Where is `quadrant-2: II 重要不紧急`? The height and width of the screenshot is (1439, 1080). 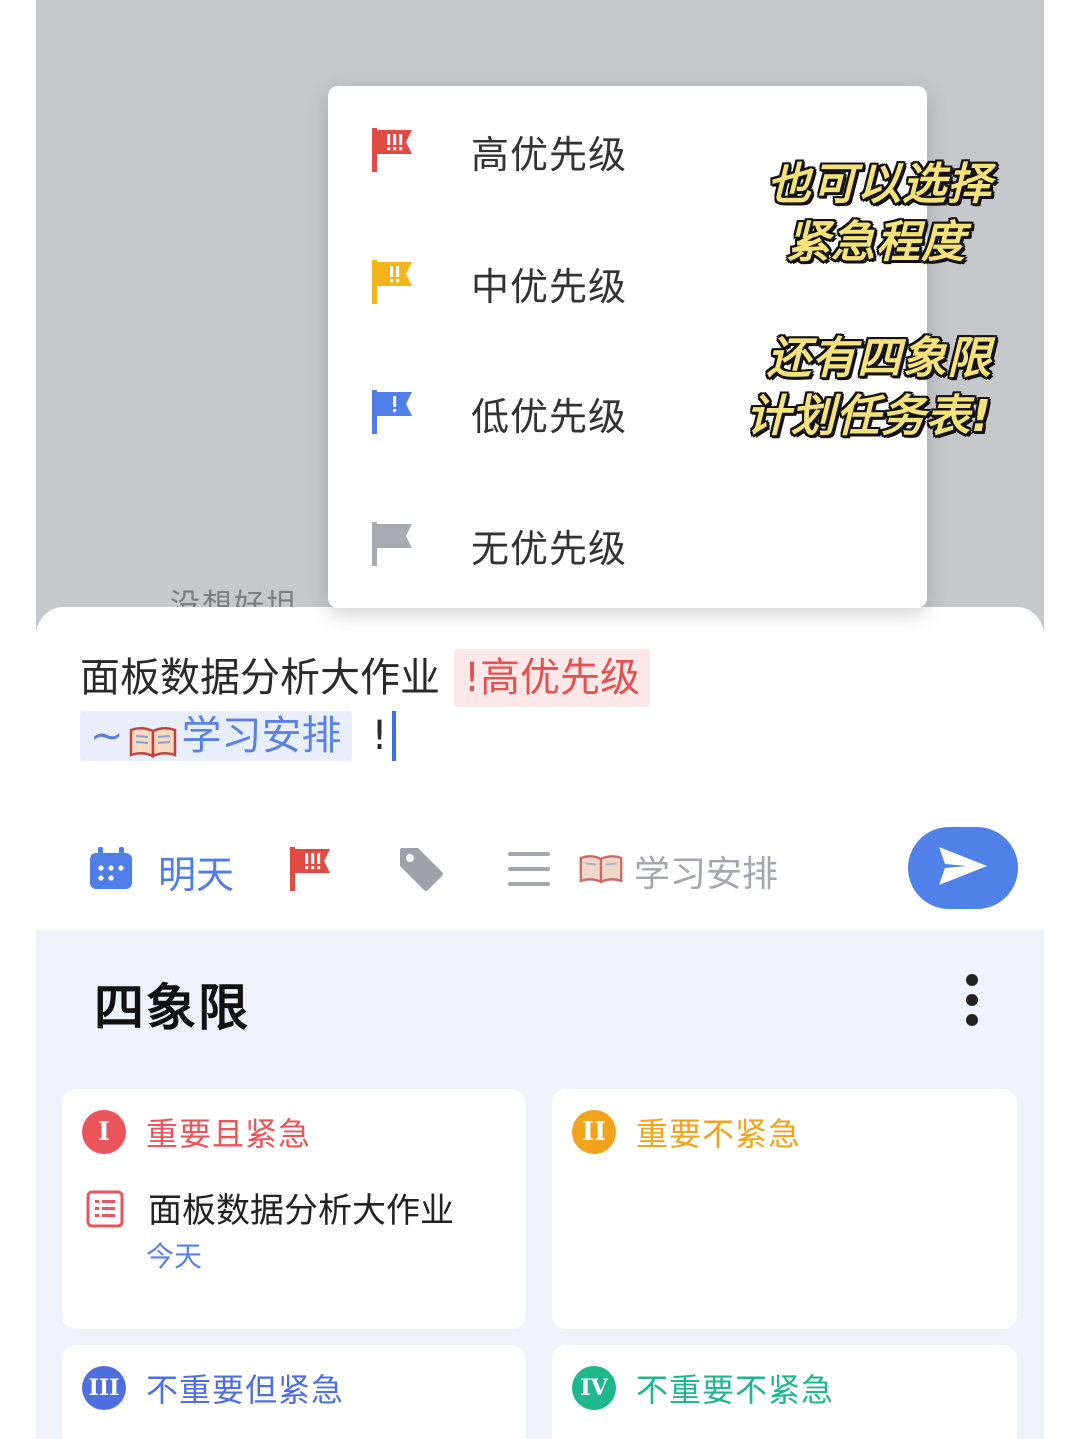
quadrant-2: II 重要不紧急 is located at coordinates (784, 1209).